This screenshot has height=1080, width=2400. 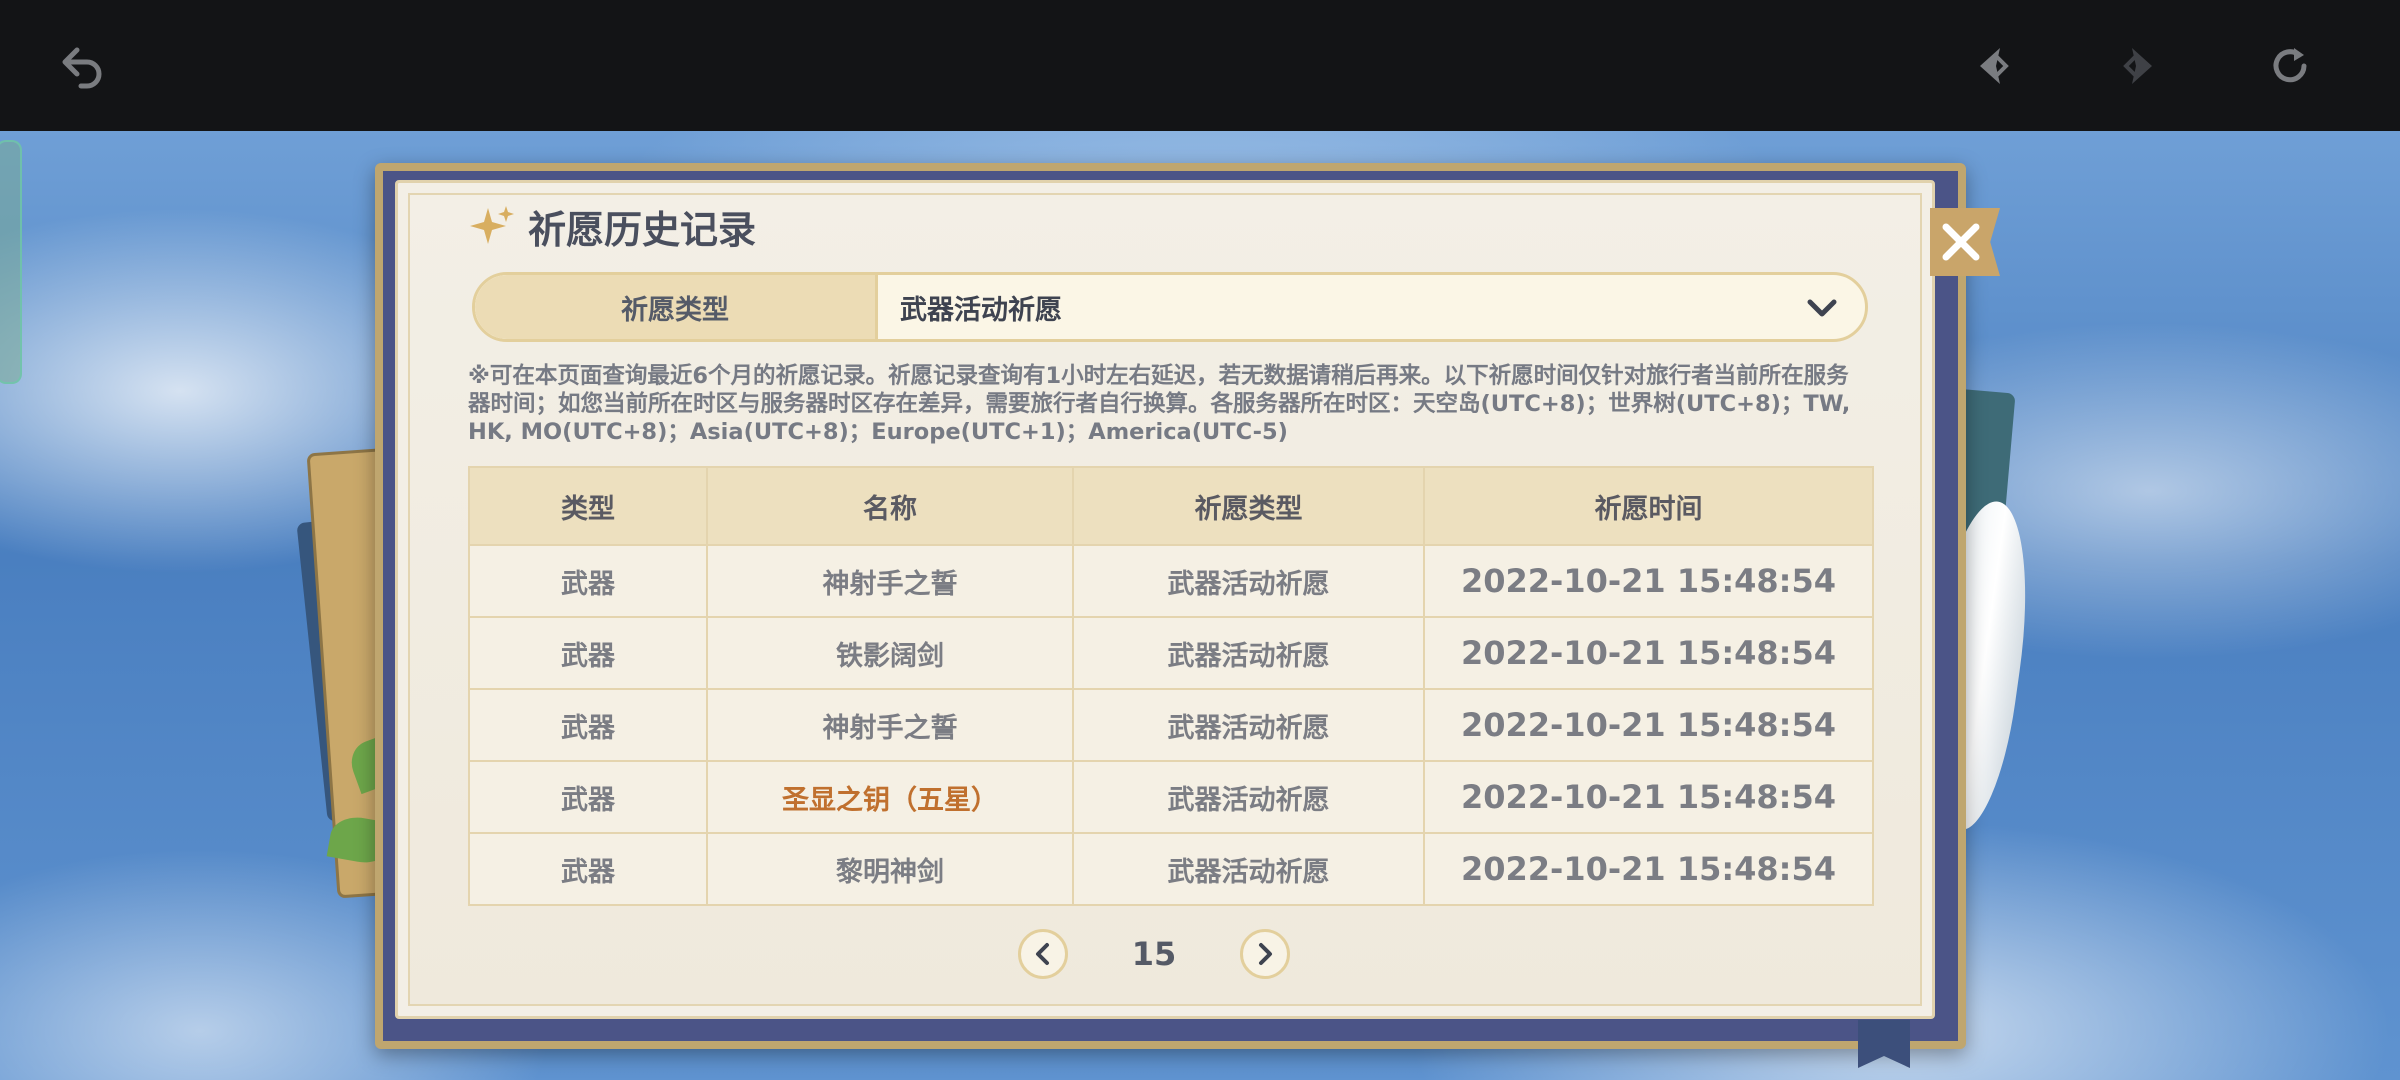 I want to click on wish-type-select: 武器活动祈愿, so click(x=1371, y=307).